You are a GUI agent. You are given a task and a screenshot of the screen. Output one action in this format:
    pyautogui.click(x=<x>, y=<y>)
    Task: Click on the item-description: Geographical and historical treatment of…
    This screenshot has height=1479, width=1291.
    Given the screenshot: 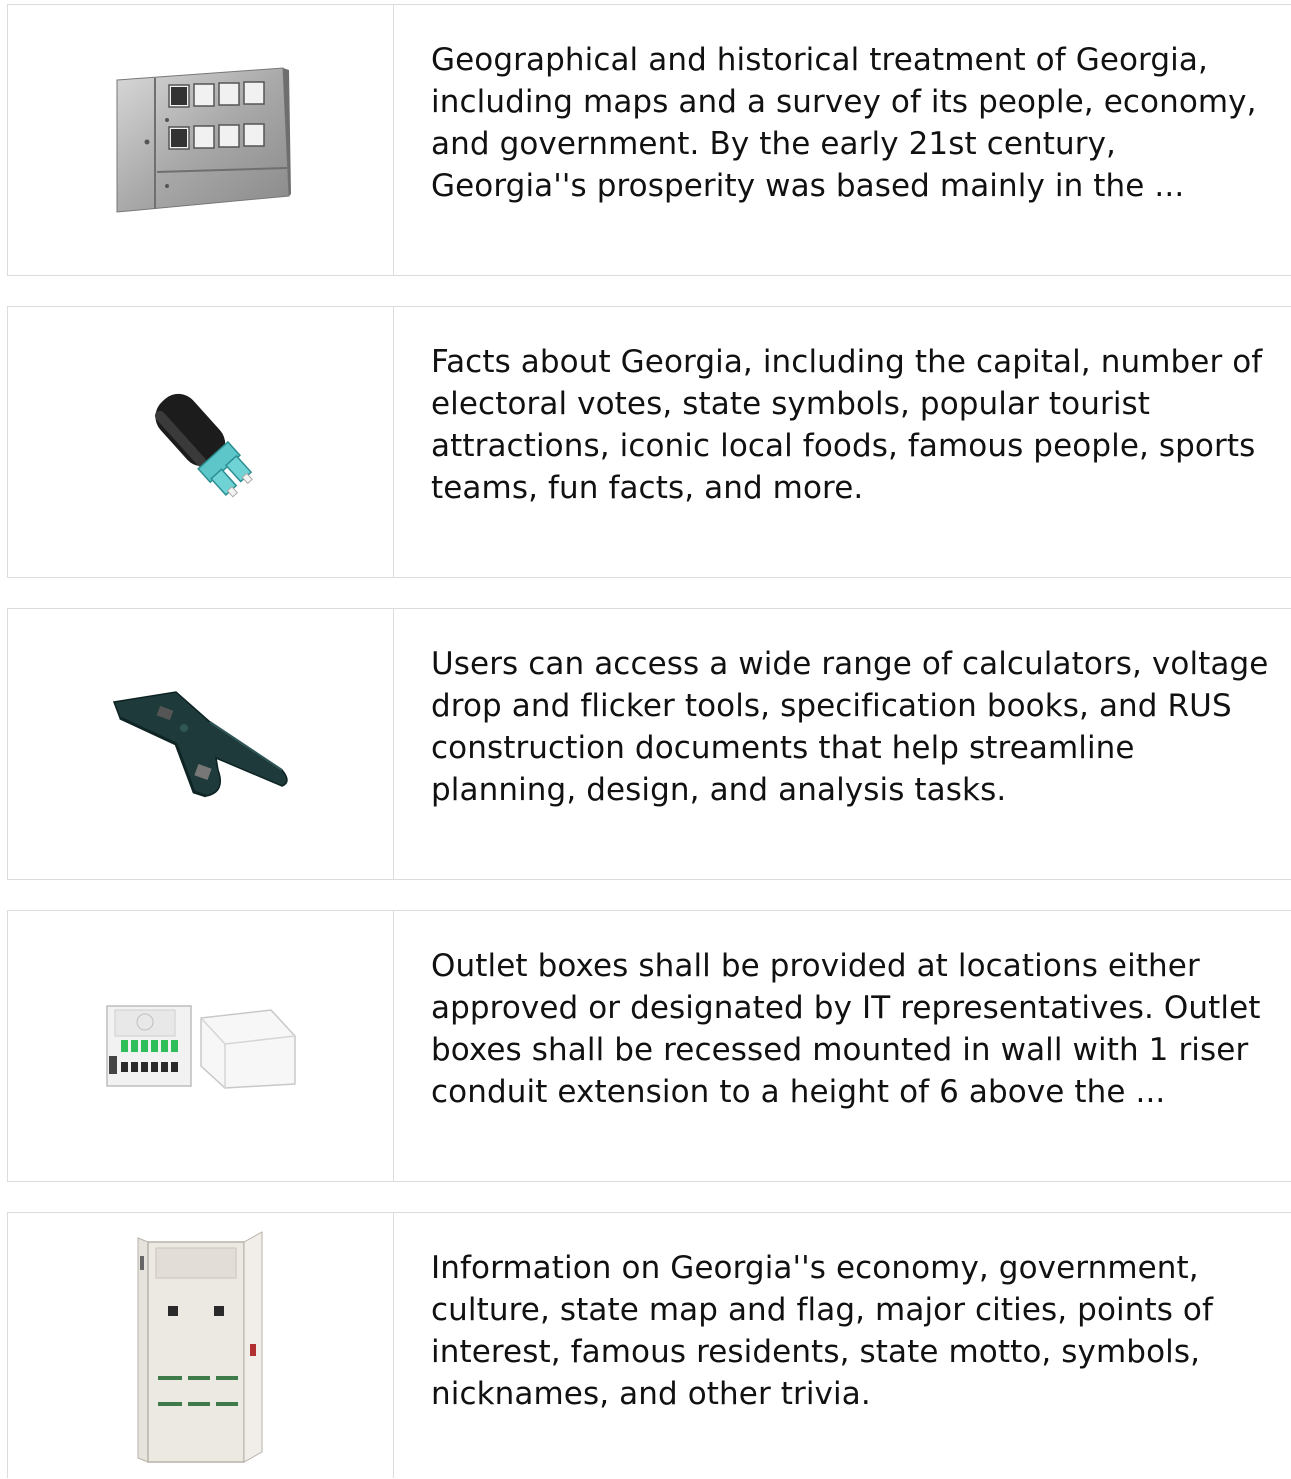 What is the action you would take?
    pyautogui.click(x=844, y=123)
    